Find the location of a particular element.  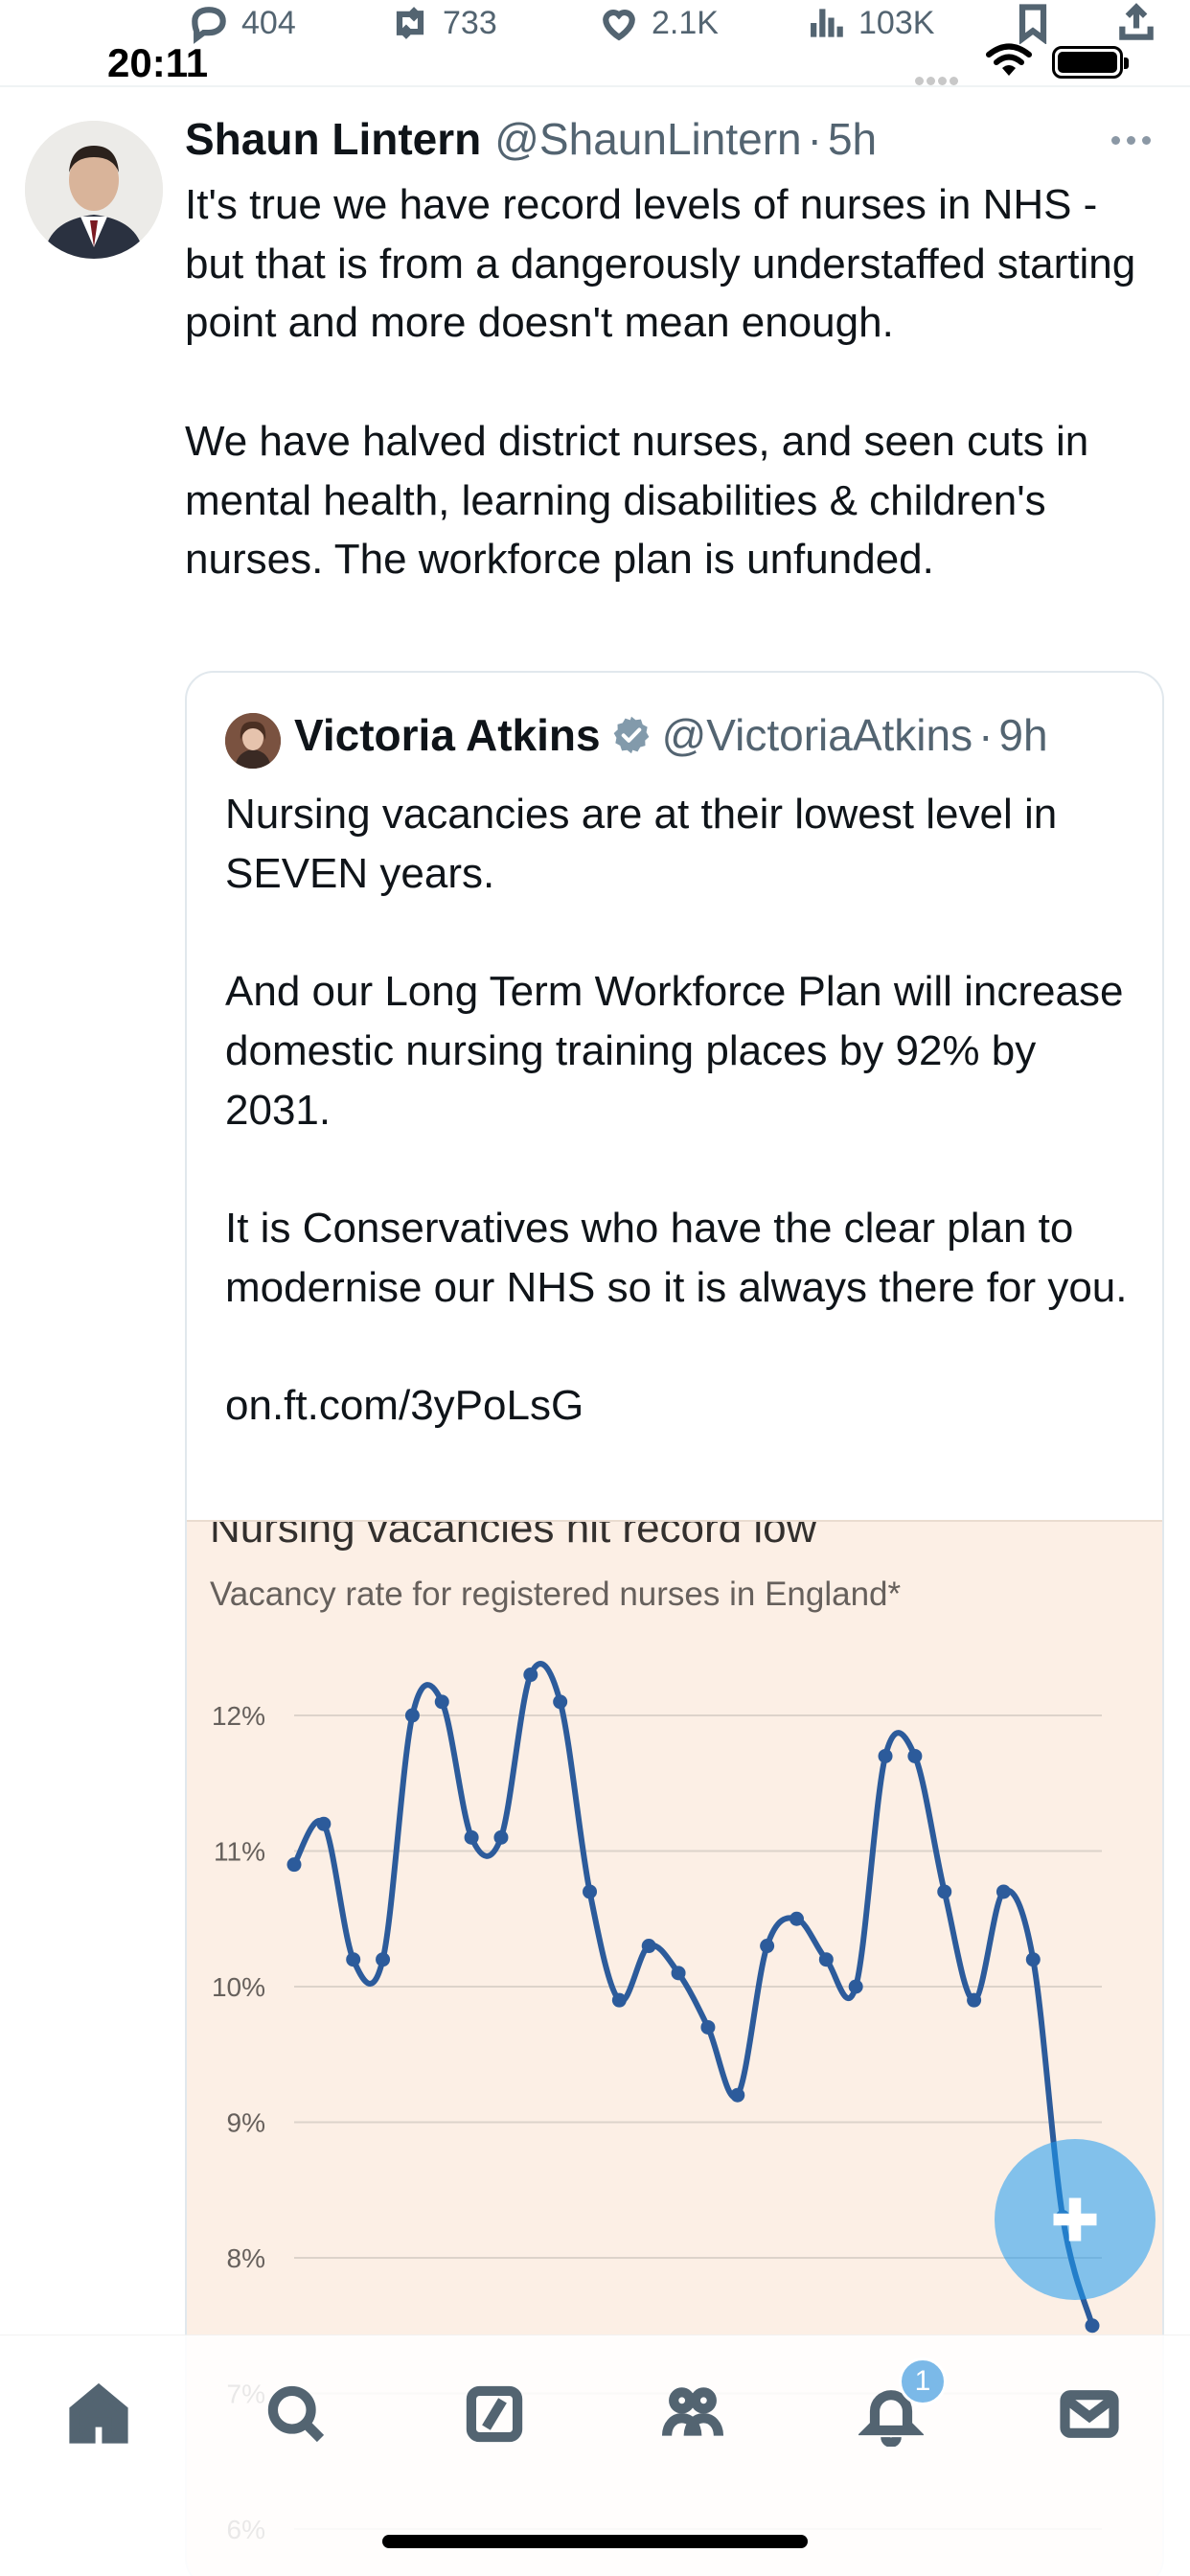

mail-icon is located at coordinates (1090, 2414).